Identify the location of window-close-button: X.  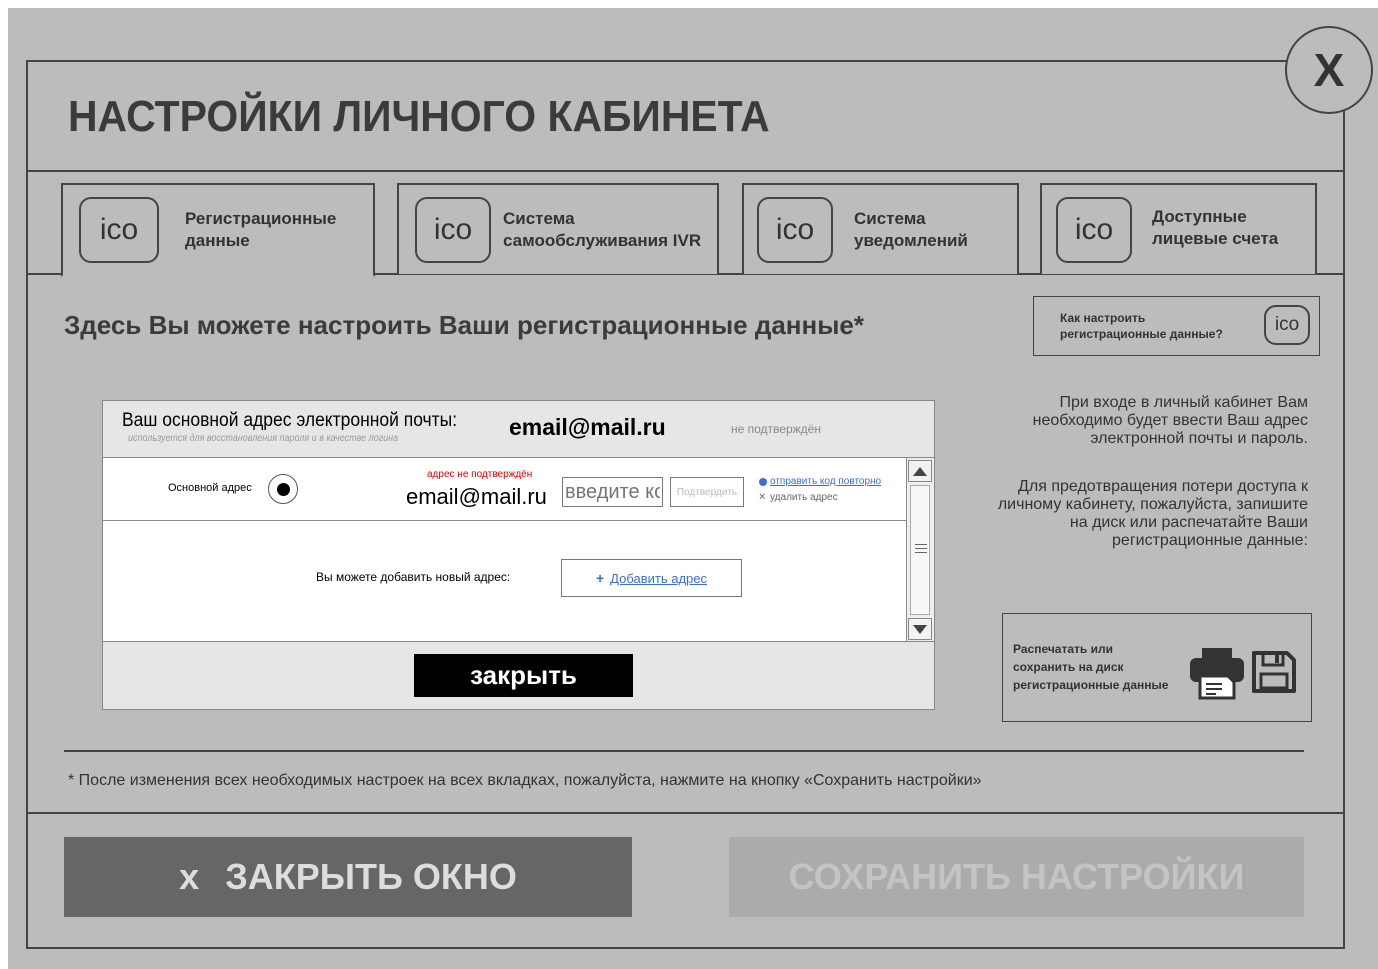
(1329, 70).